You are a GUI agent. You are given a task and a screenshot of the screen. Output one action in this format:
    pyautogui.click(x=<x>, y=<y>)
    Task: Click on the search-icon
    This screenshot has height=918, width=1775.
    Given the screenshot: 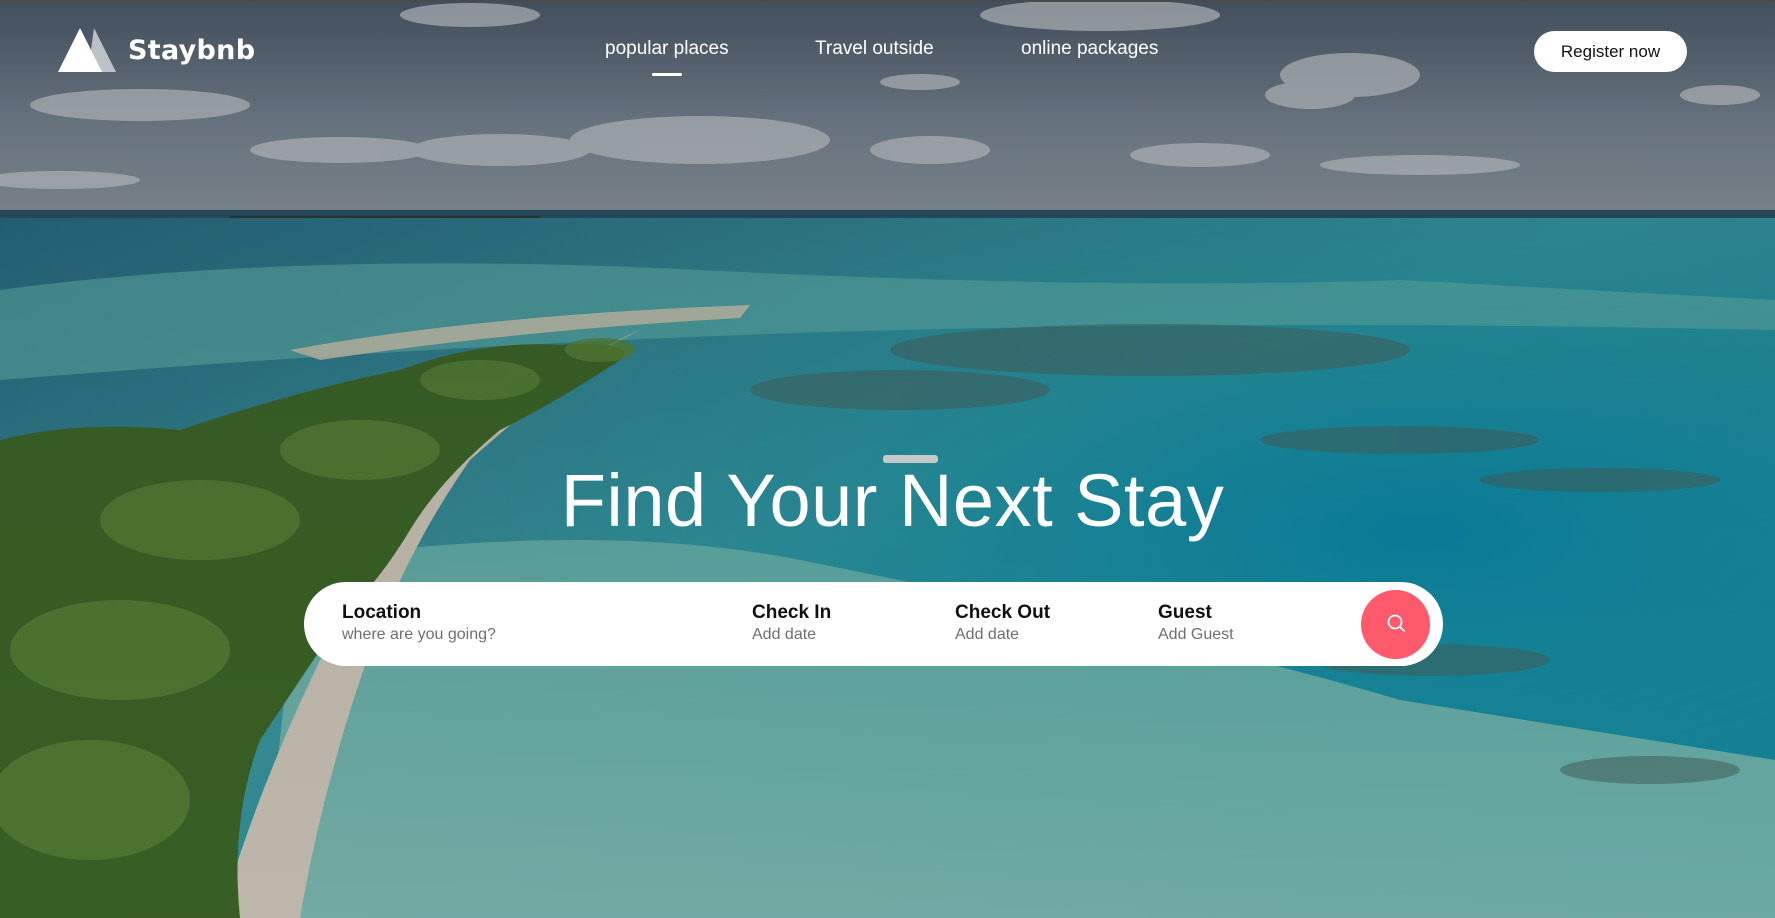 What is the action you would take?
    pyautogui.click(x=1396, y=624)
    